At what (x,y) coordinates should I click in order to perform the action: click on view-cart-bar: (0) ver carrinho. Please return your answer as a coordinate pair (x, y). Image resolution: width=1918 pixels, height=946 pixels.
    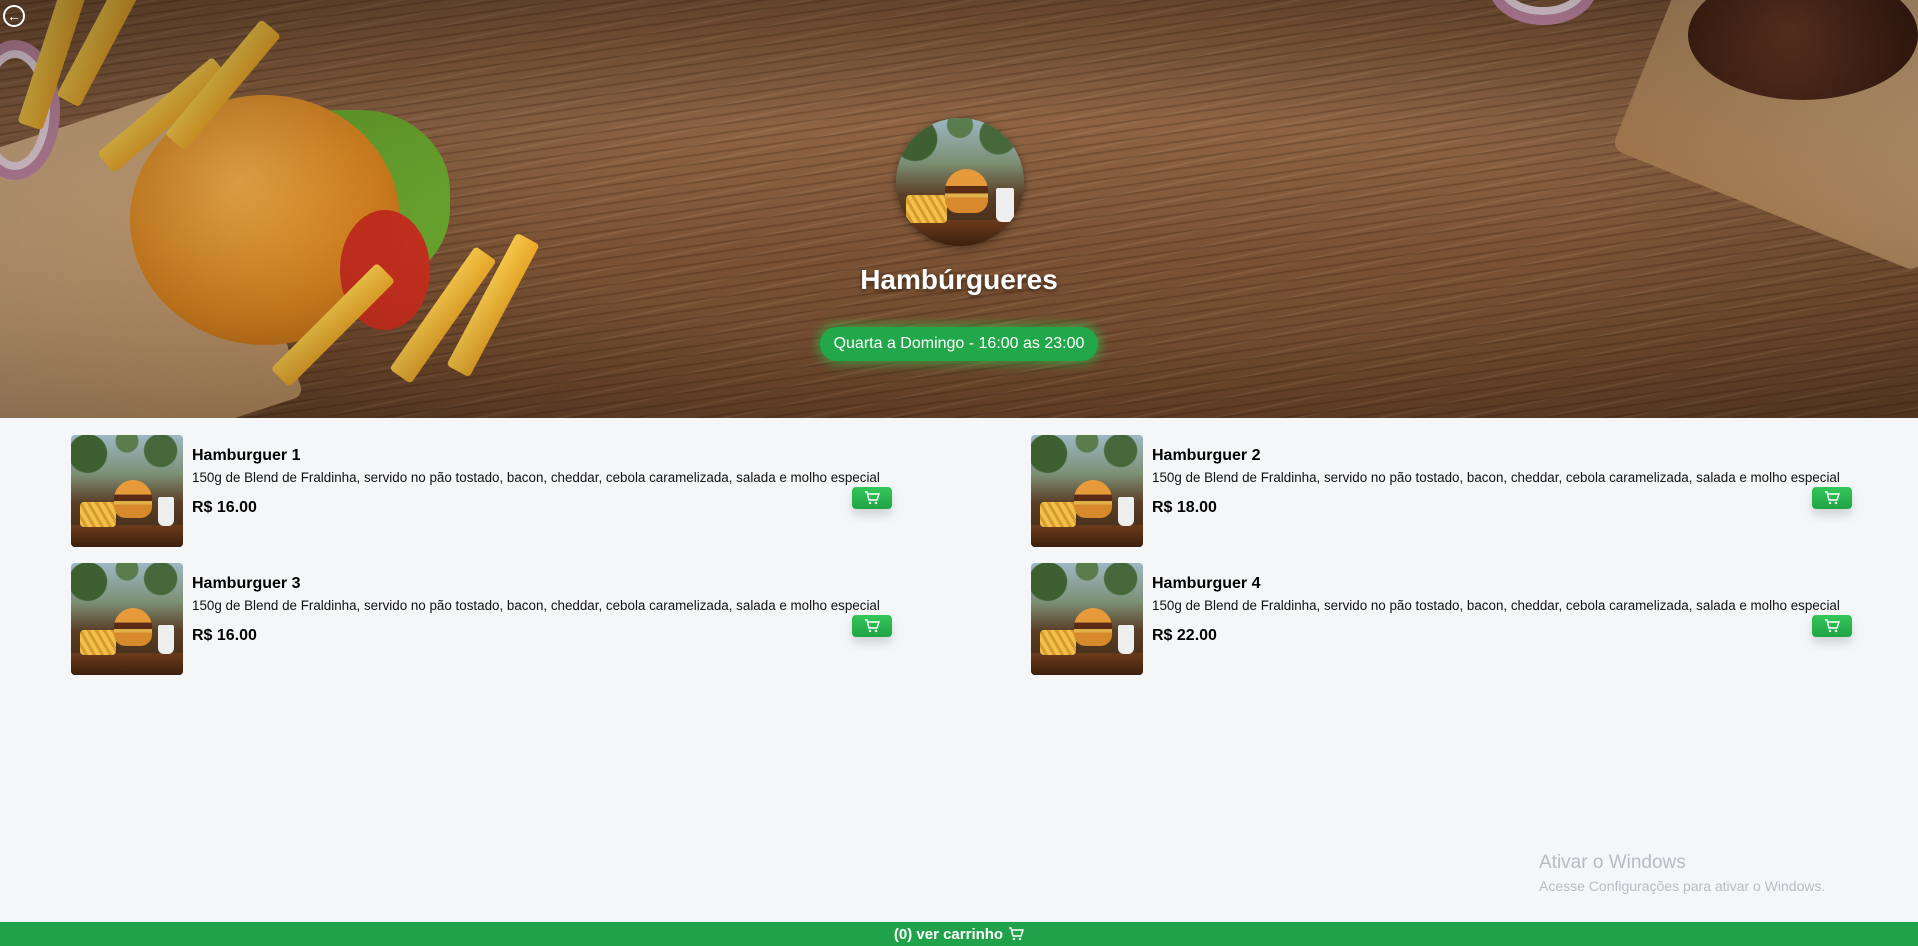
    Looking at the image, I should click on (959, 934).